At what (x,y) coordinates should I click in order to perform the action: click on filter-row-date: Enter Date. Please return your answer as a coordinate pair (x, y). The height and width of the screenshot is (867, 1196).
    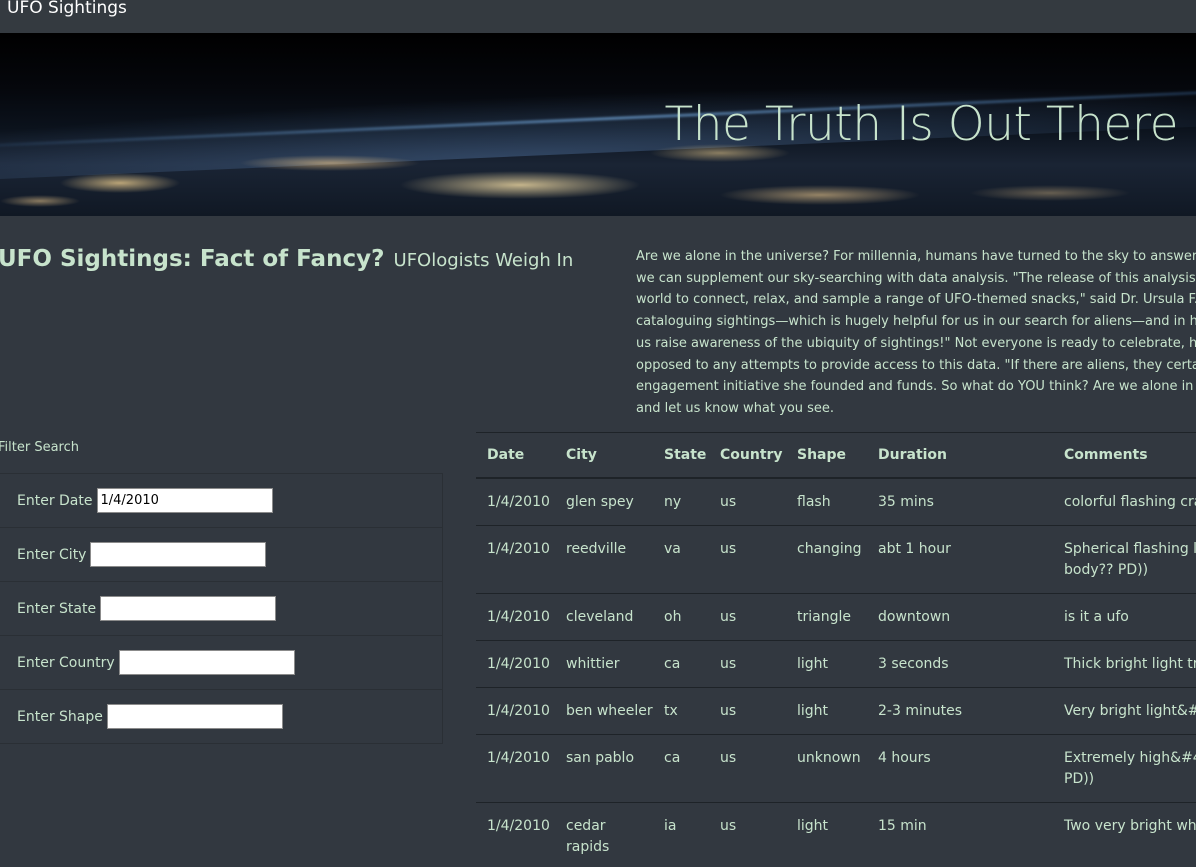
    Looking at the image, I should click on (221, 501).